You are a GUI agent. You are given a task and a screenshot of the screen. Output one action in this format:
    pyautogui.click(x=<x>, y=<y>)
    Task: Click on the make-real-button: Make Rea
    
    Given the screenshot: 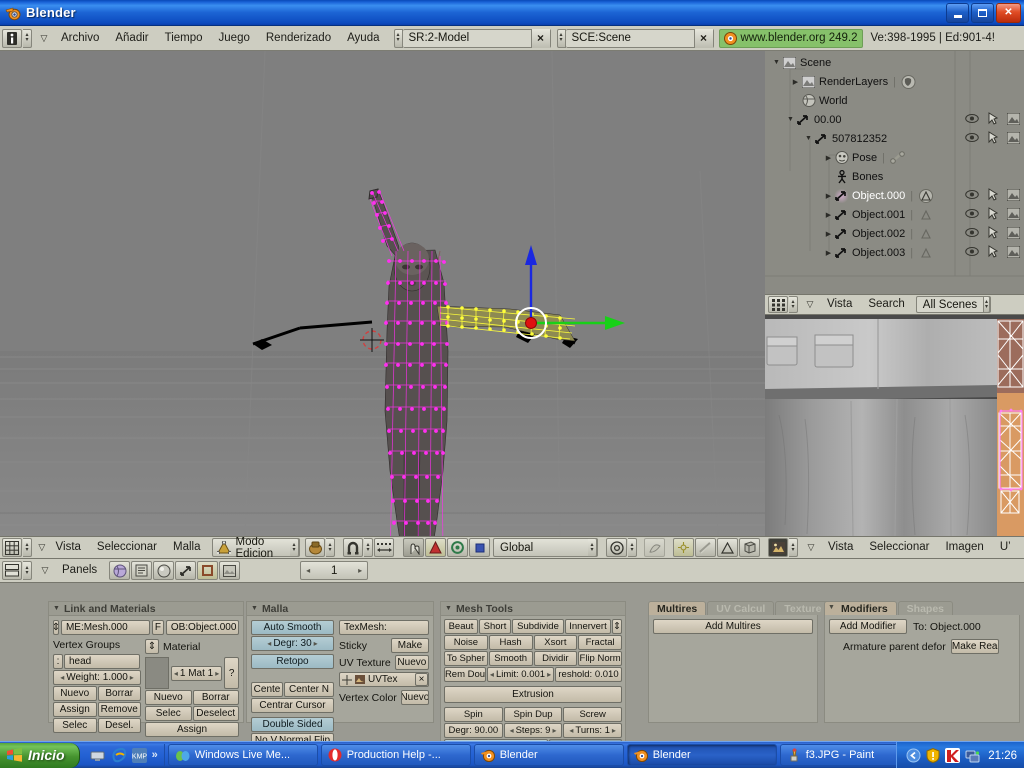 What is the action you would take?
    pyautogui.click(x=974, y=646)
    